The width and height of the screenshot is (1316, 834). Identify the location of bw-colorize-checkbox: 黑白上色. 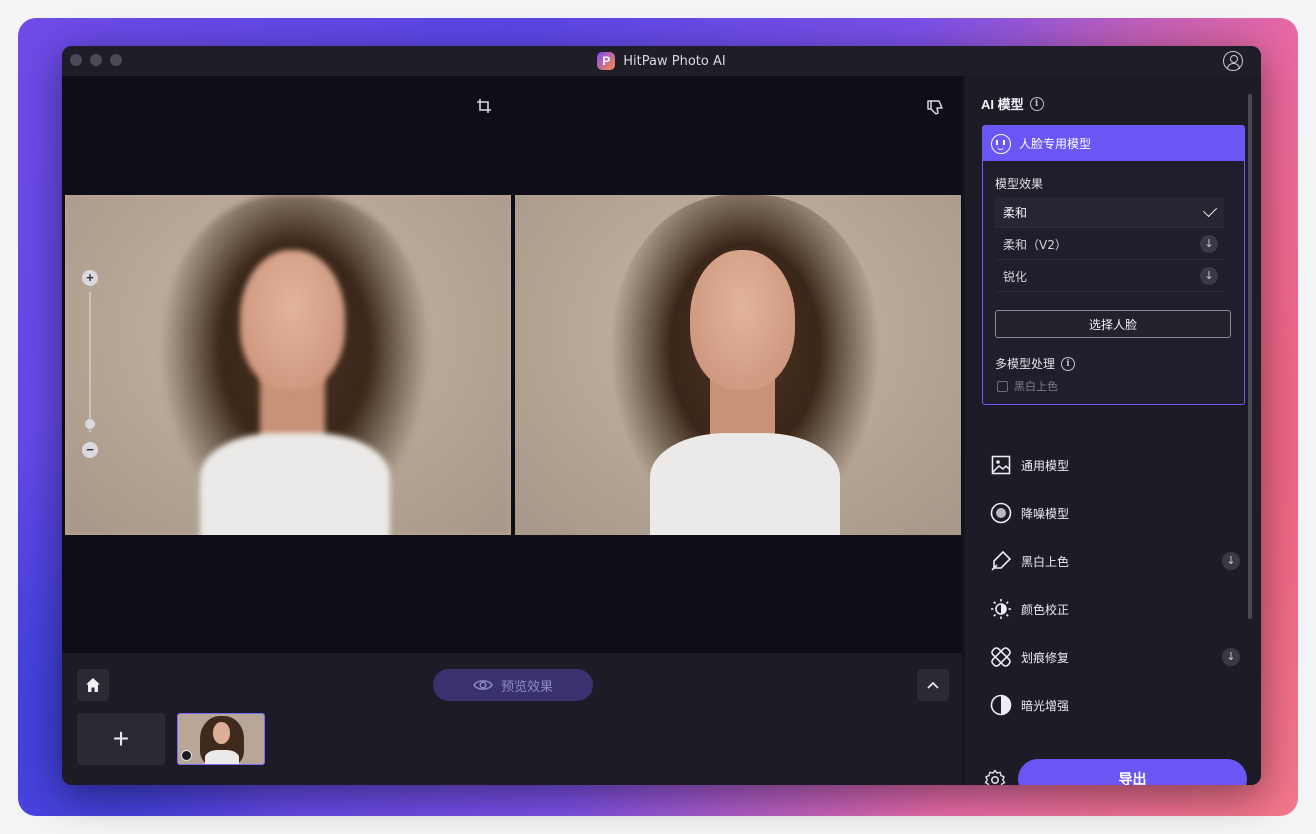
(1027, 386).